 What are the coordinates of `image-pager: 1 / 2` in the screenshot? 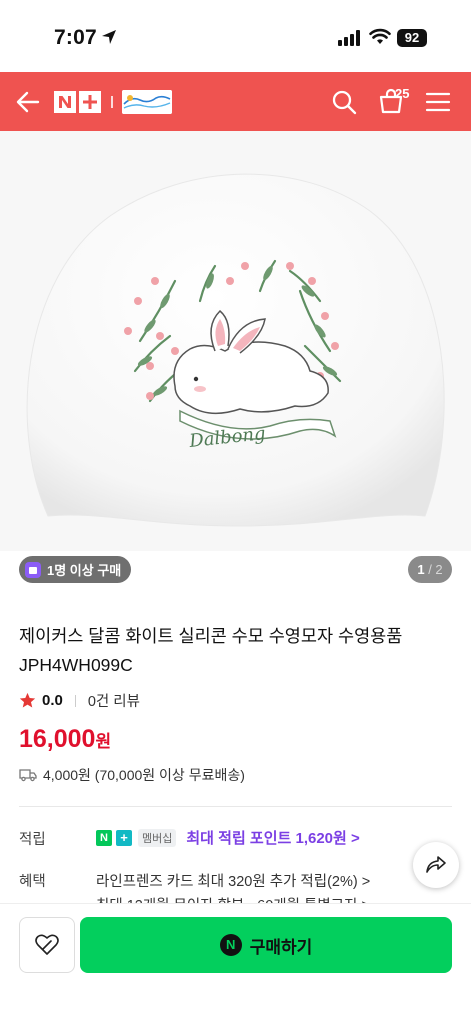 It's located at (430, 569).